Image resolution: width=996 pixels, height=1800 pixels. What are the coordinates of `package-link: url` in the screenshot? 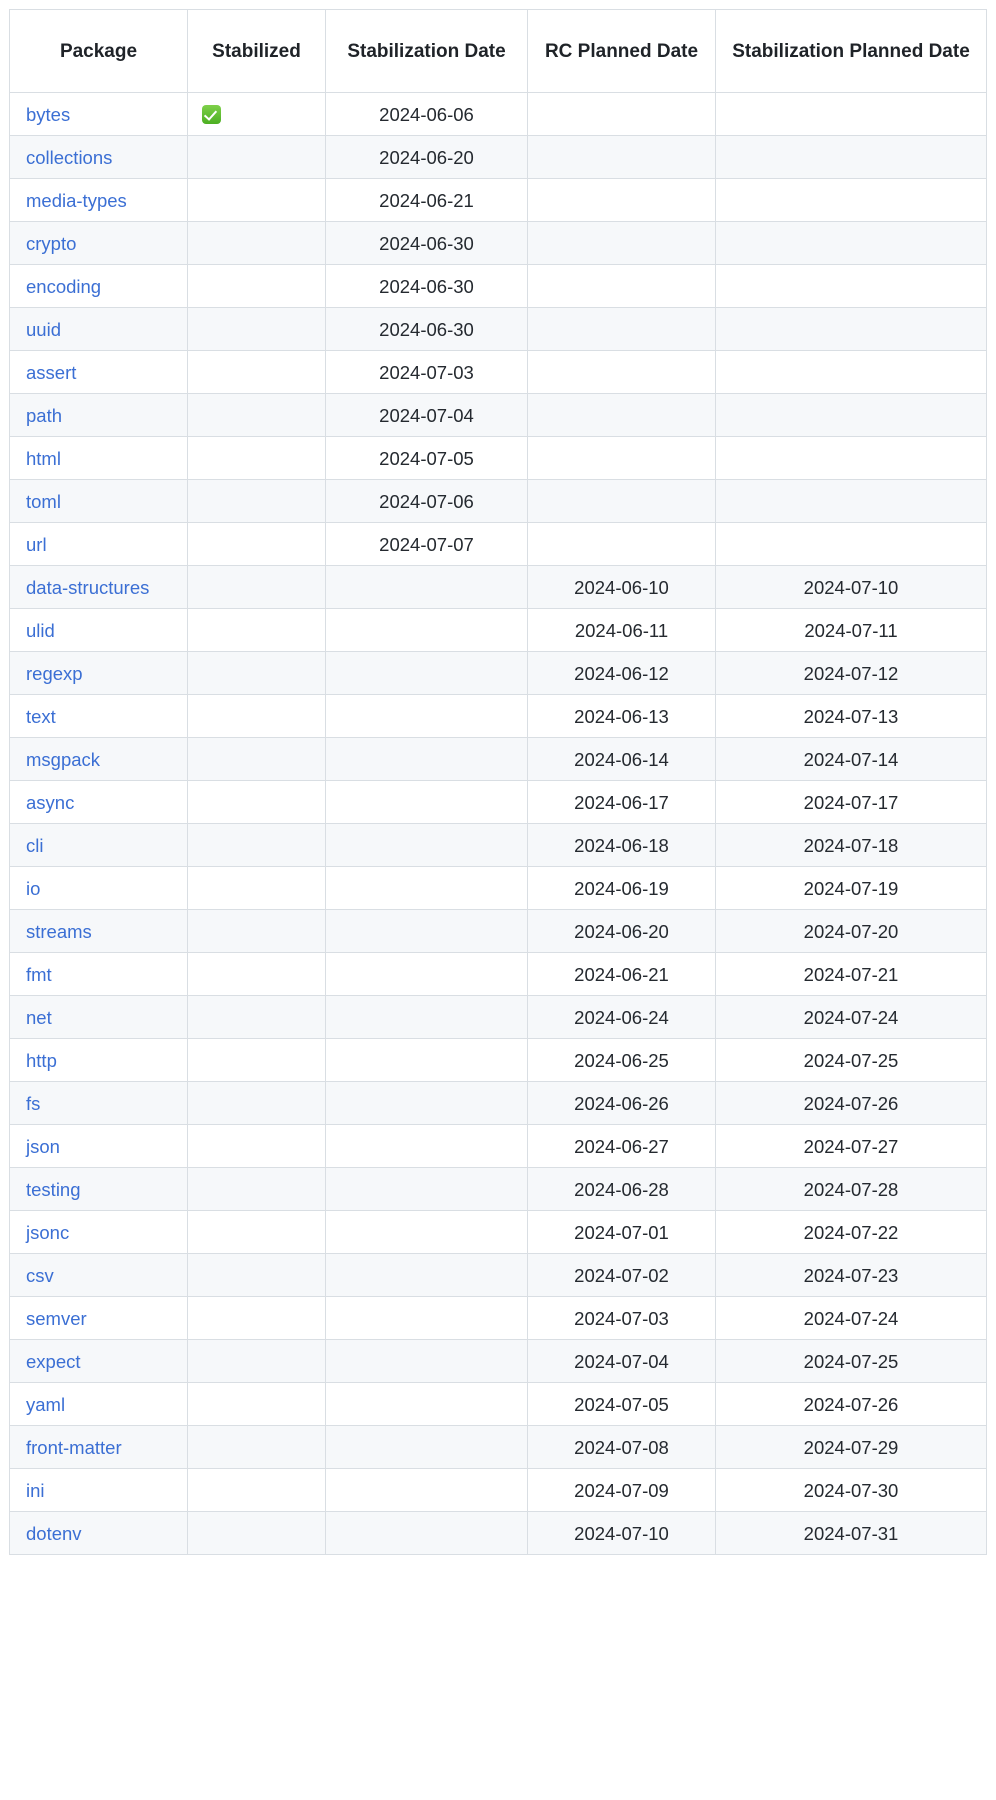 It's located at (36, 544).